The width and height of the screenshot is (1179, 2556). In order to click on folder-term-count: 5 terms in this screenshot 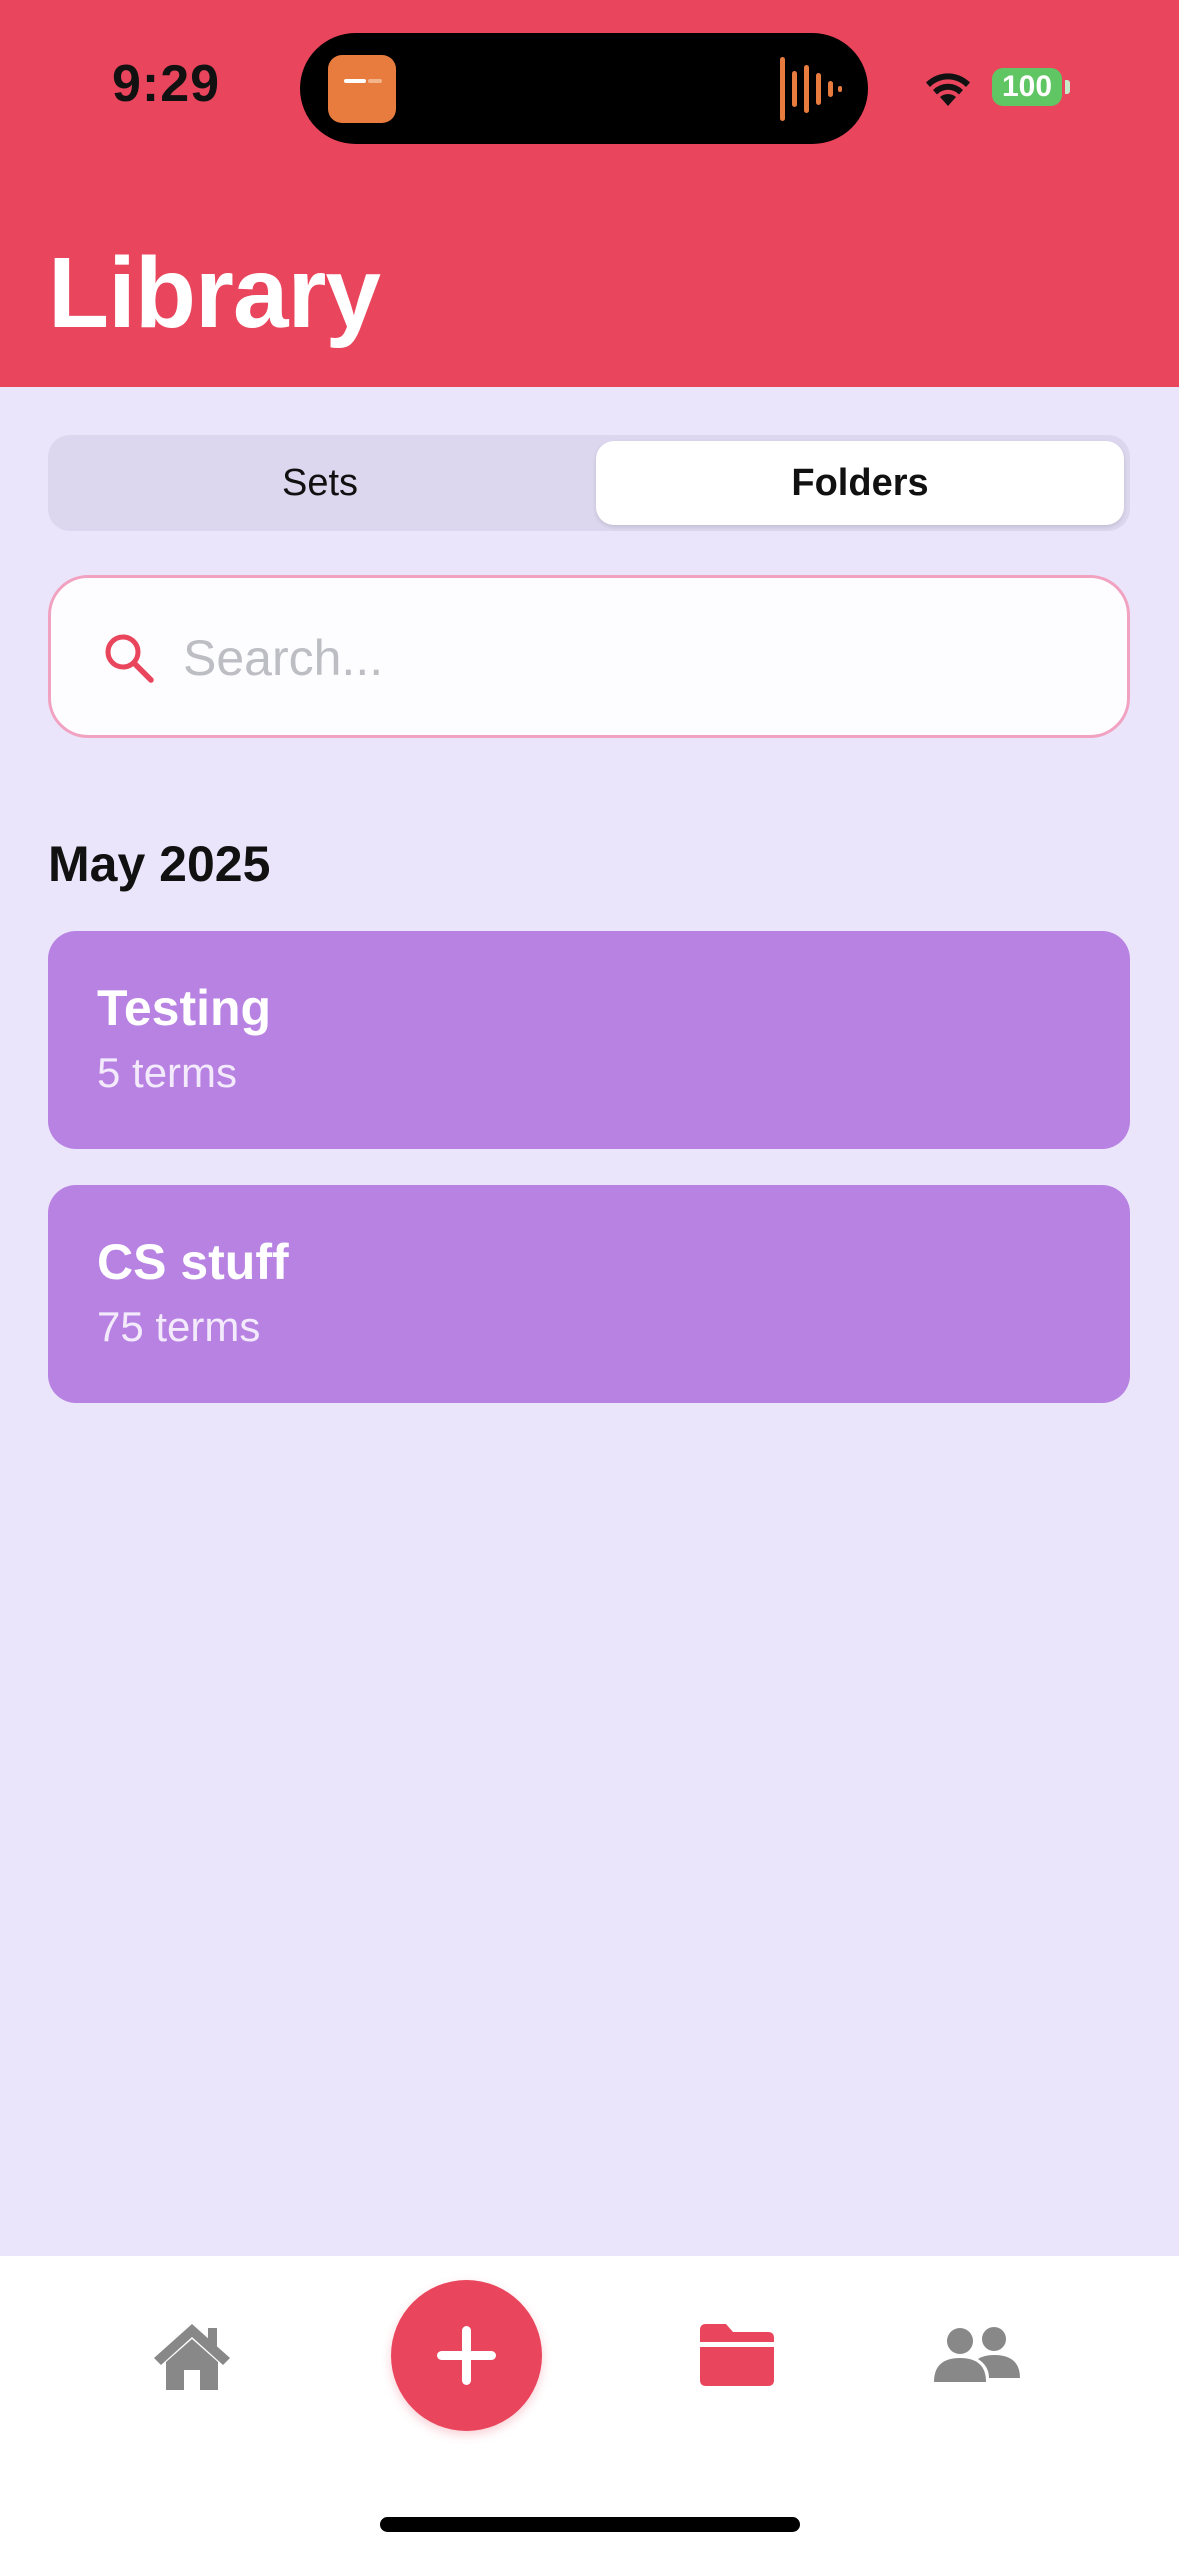, I will do `click(167, 1072)`.